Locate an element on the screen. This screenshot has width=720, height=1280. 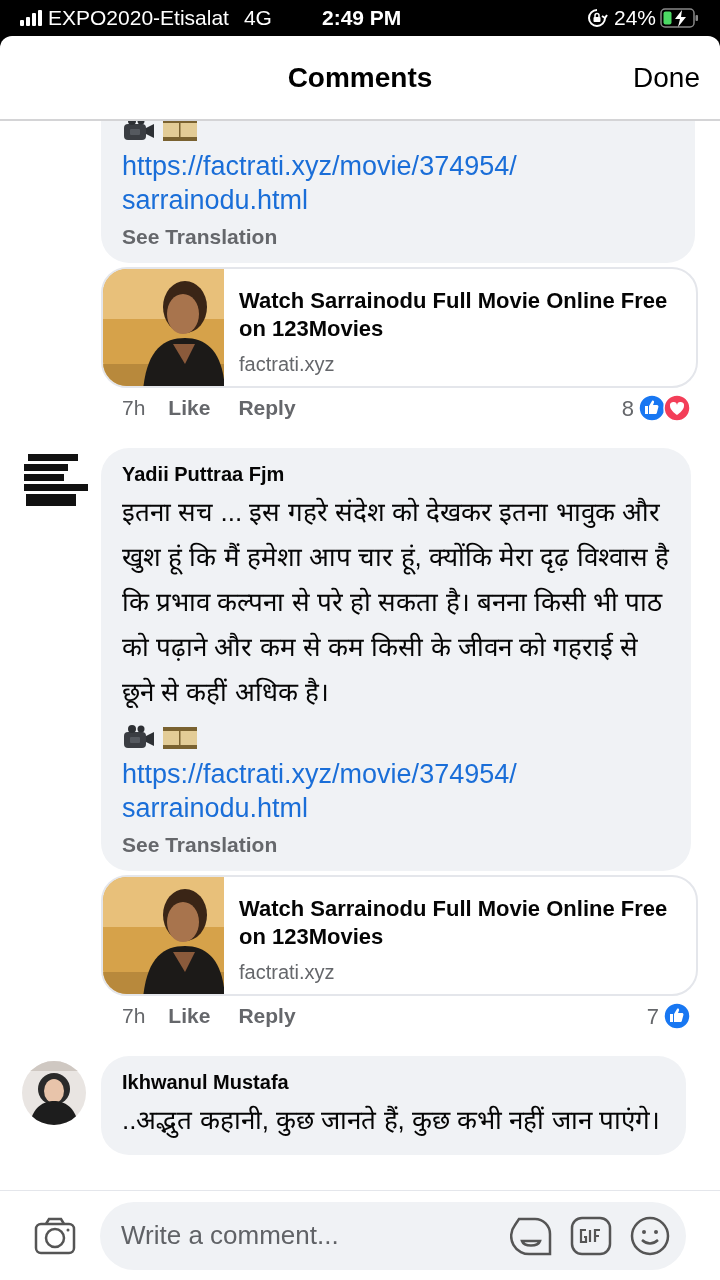
emoji-icon is located at coordinates (650, 1235).